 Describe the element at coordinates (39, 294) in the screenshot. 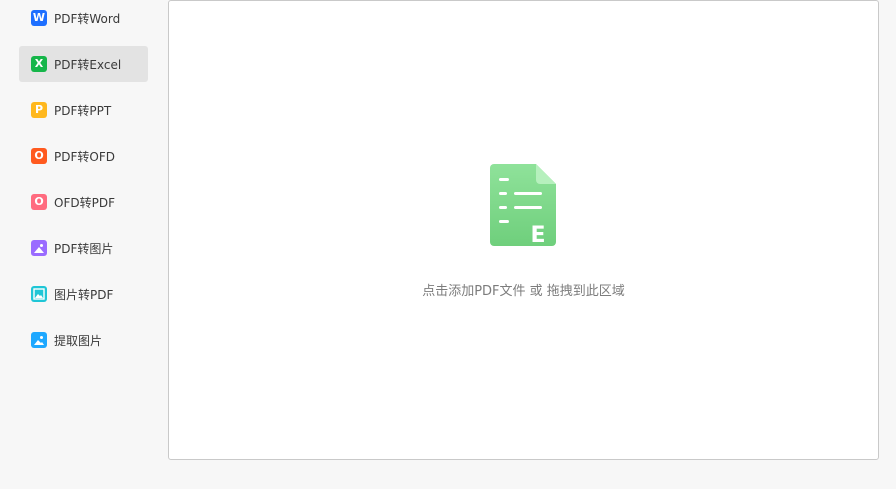

I see `image-to-pdf-icon` at that location.